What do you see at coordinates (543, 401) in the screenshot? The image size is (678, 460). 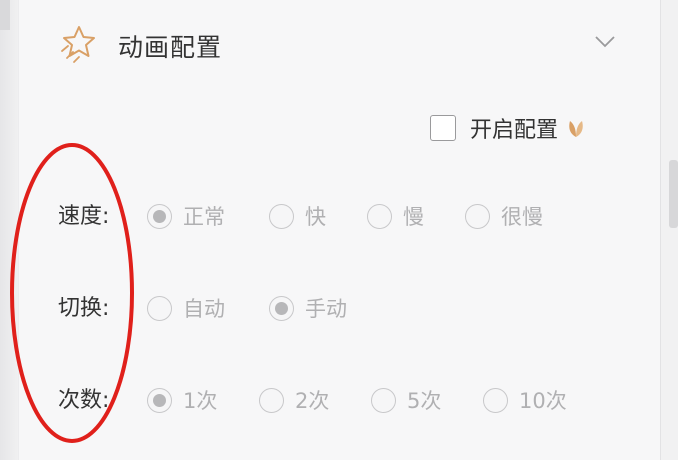 I see `radio-label: 10次` at bounding box center [543, 401].